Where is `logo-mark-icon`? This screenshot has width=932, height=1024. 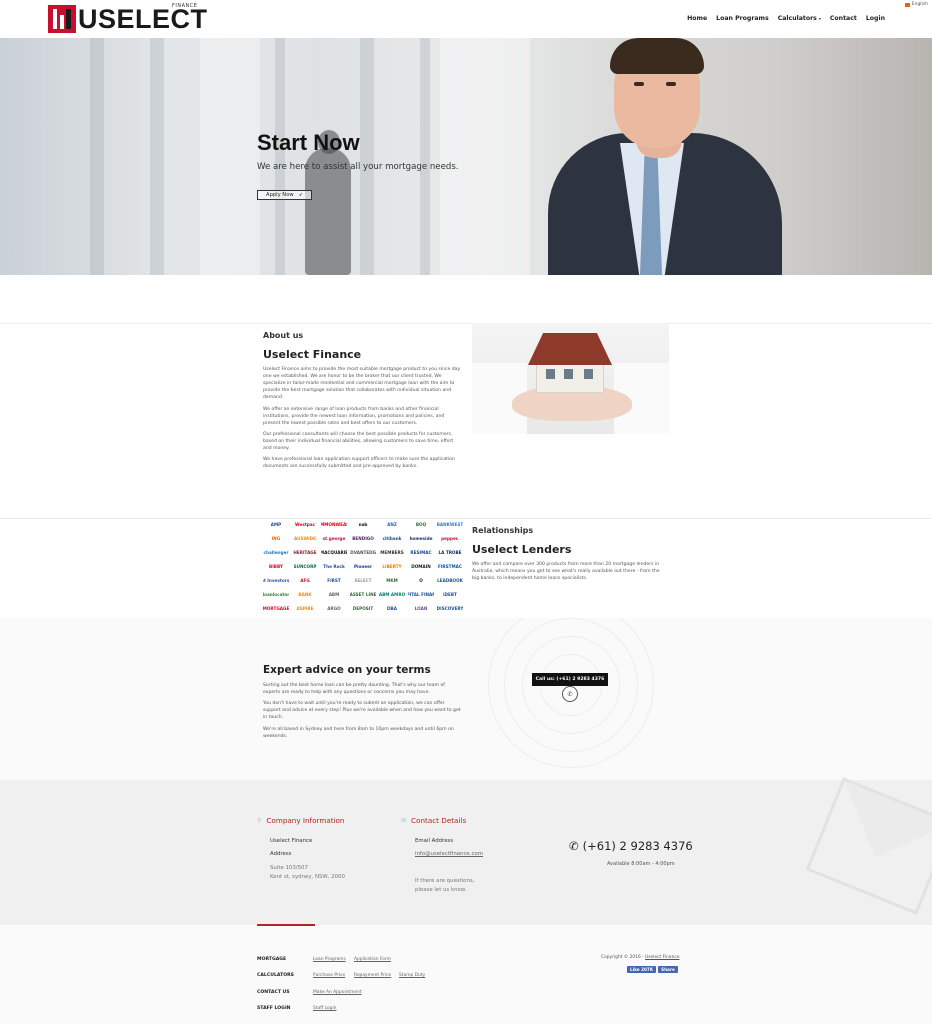
logo-mark-icon is located at coordinates (62, 19).